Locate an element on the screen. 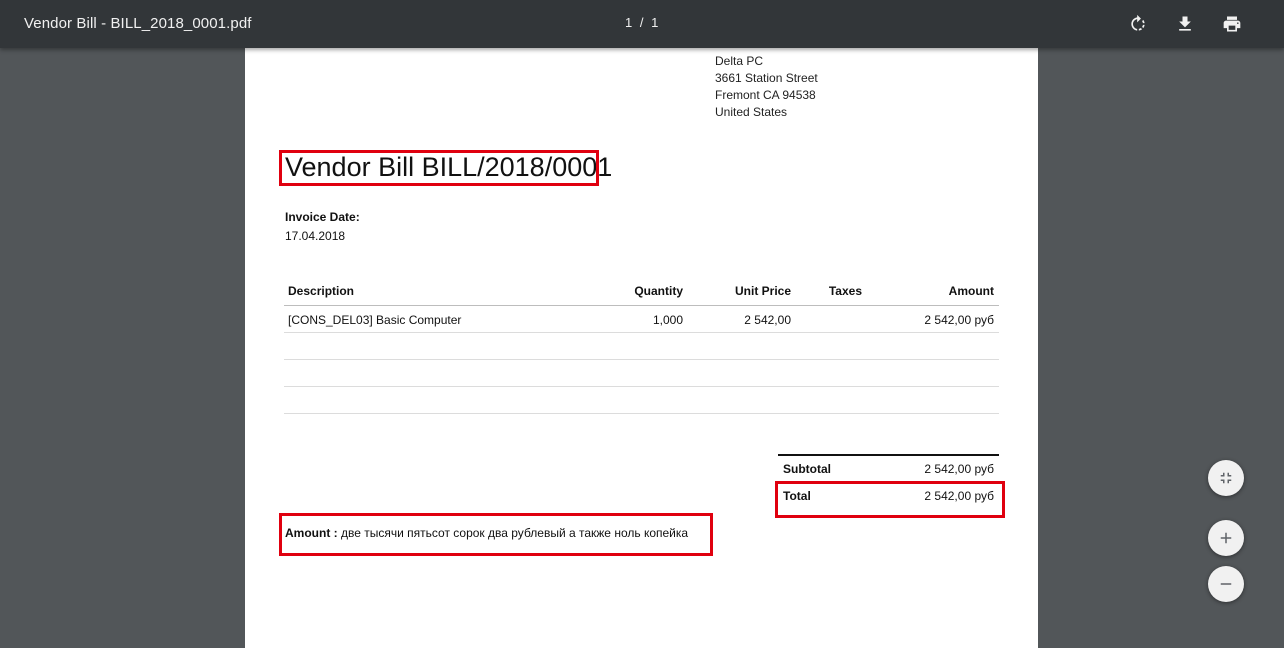  address-line: Fremont CA 94538 is located at coordinates (765, 95).